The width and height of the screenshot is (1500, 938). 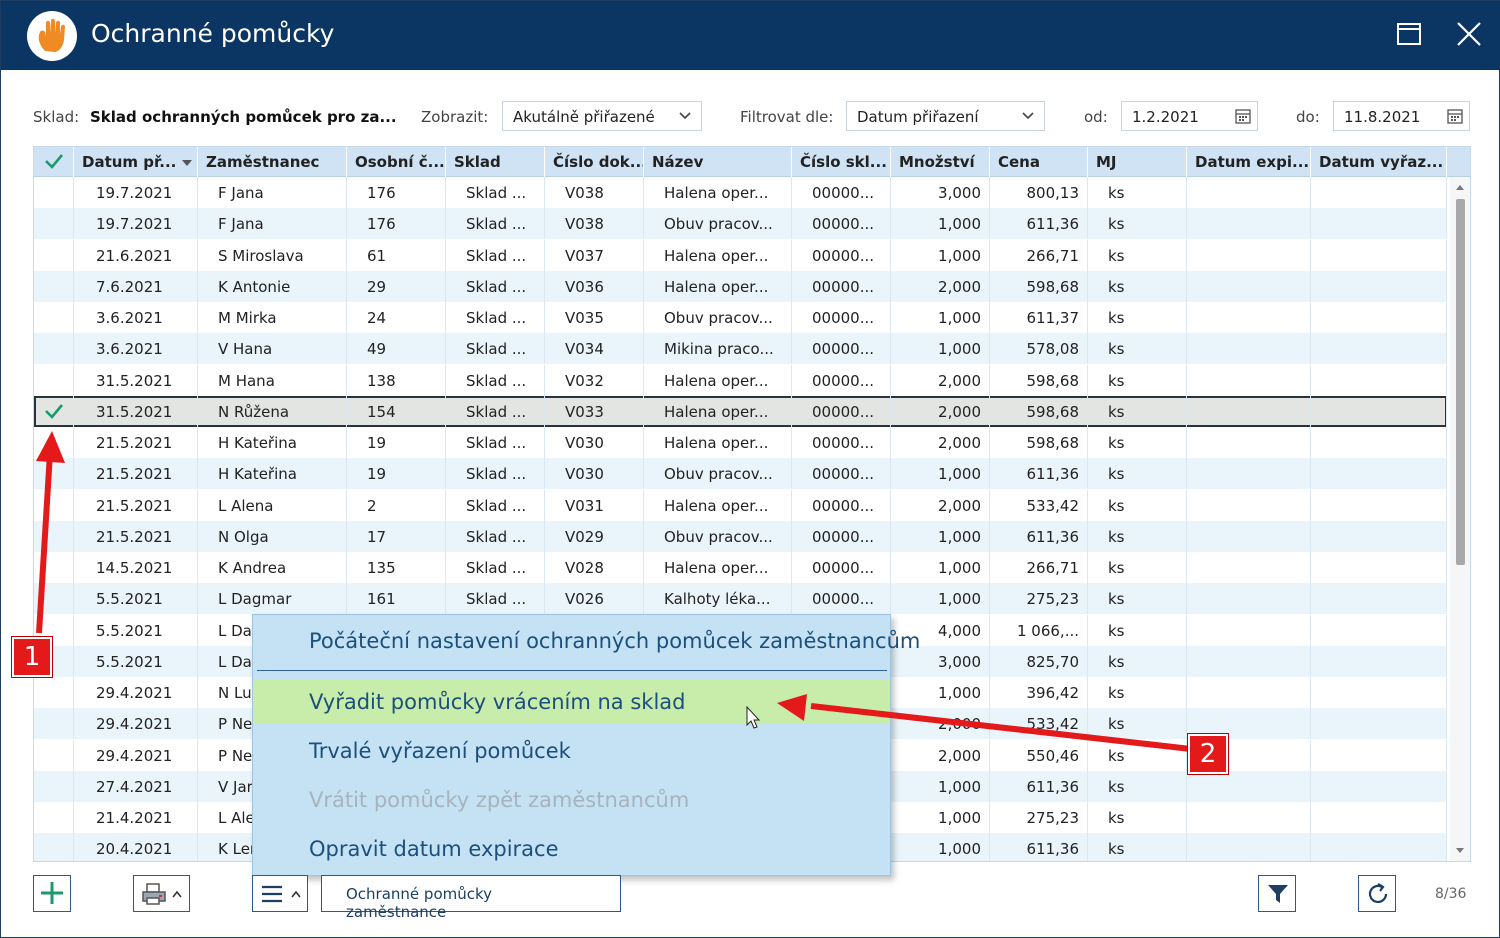 What do you see at coordinates (32, 657) in the screenshot?
I see `annotation-badge-1: 1` at bounding box center [32, 657].